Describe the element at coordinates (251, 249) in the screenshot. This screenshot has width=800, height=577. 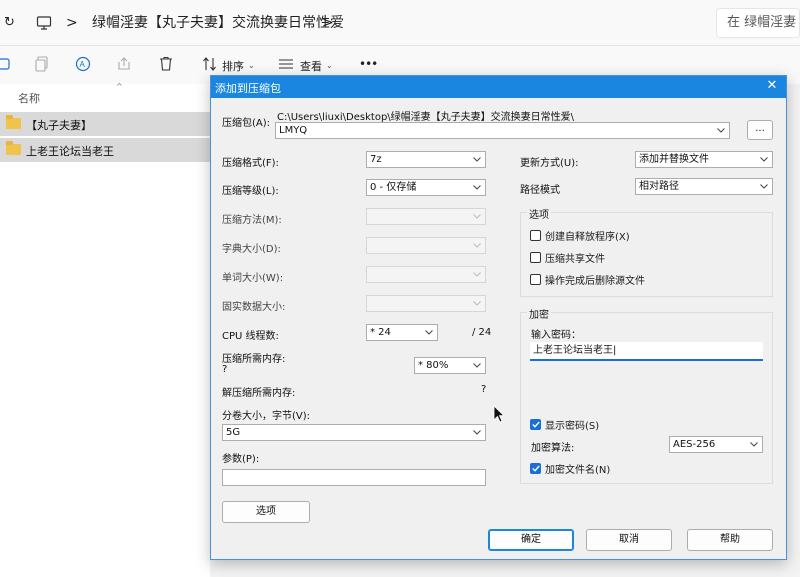
I see `dictionary-label: 字典大小(D):` at that location.